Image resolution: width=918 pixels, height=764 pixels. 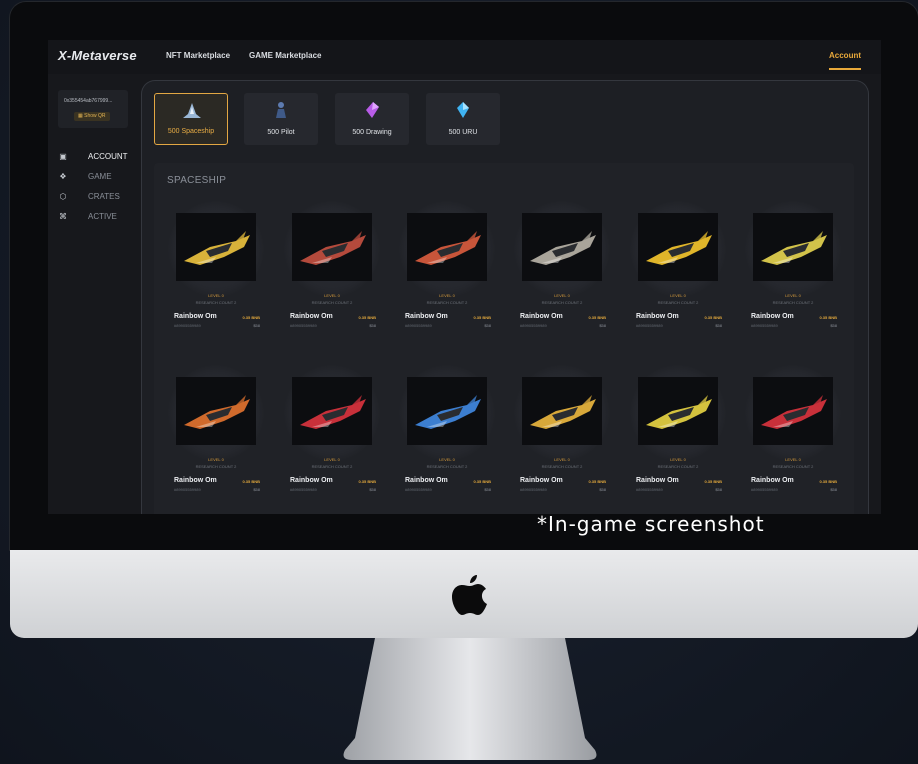 I want to click on account-link: Account, so click(x=845, y=55).